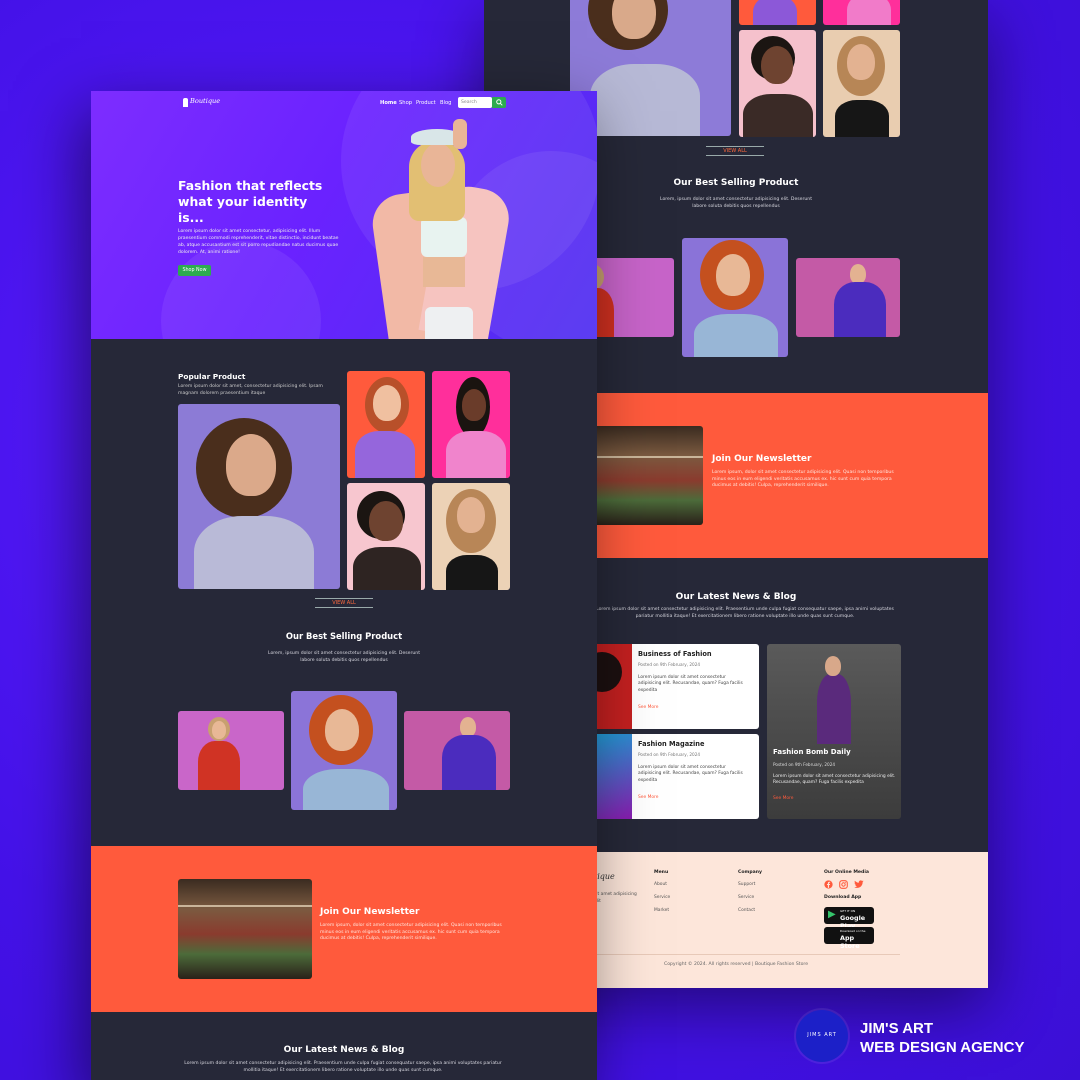 This screenshot has width=1080, height=1080. I want to click on footer-about: sit amet adipisicing elit, so click(615, 898).